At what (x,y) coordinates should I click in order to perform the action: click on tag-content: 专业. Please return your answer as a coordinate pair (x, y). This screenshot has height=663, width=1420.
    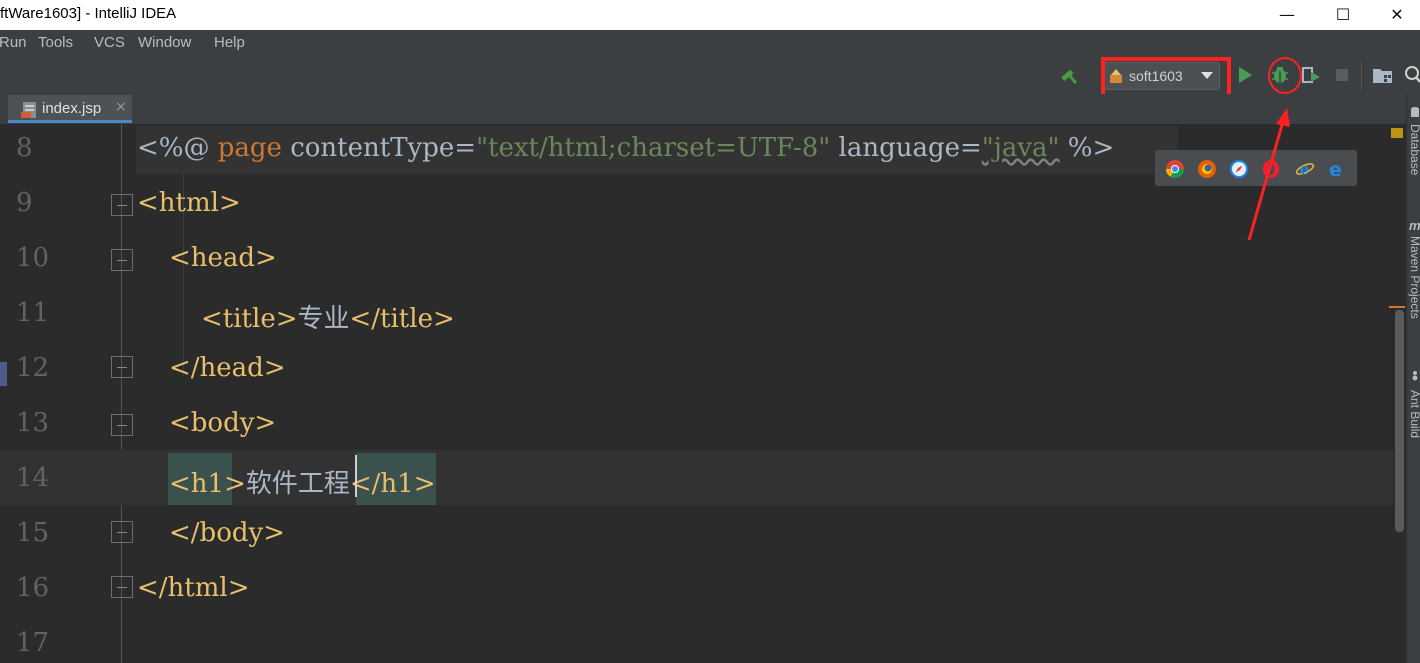
    Looking at the image, I should click on (323, 319).